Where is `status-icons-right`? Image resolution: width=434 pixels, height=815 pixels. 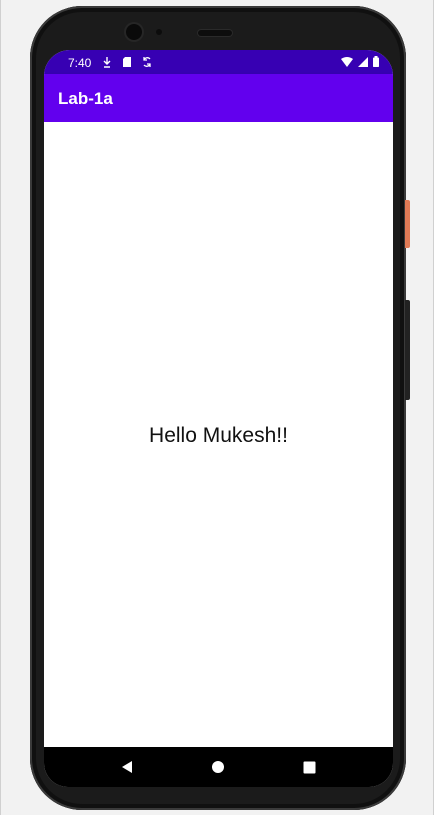 status-icons-right is located at coordinates (360, 63).